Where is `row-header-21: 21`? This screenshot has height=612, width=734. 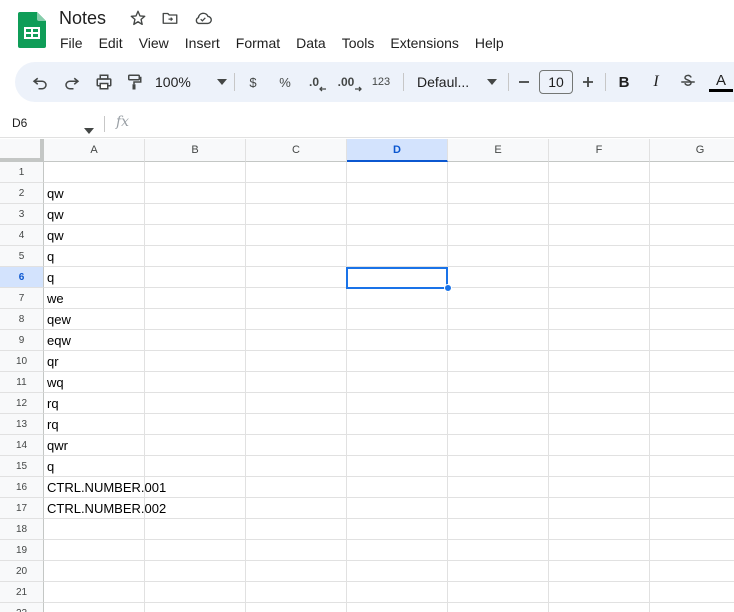
row-header-21: 21 is located at coordinates (22, 592).